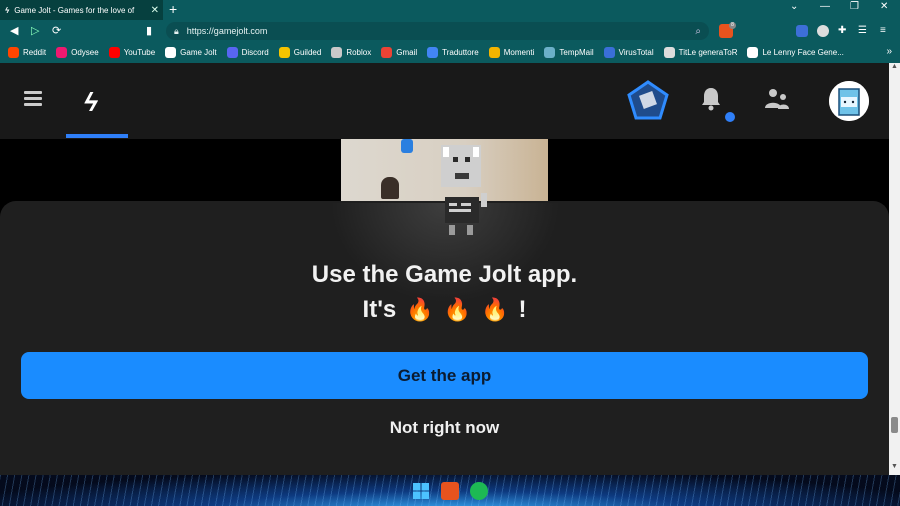  I want to click on menu-icon, so click(33, 99).